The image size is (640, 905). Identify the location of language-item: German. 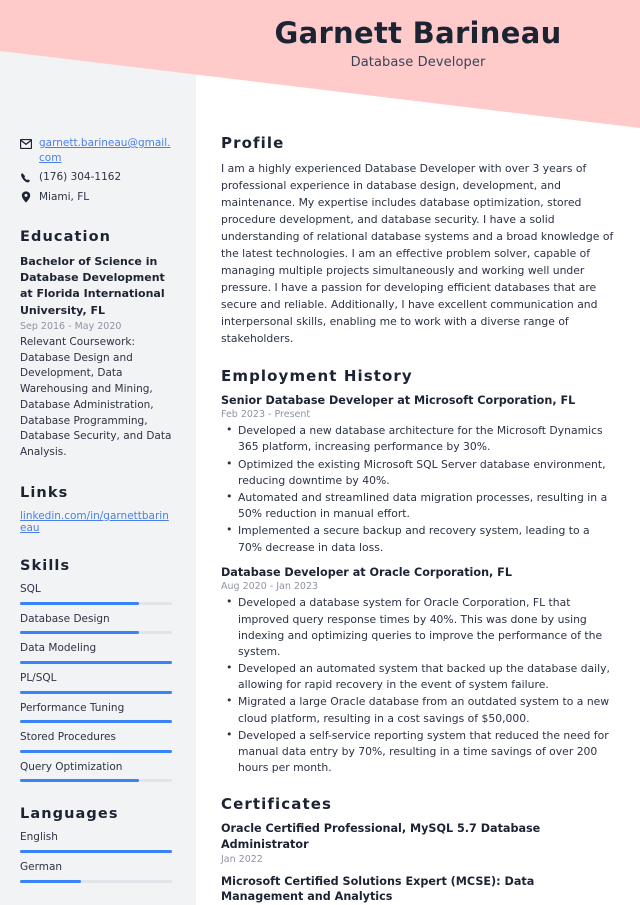
(97, 872).